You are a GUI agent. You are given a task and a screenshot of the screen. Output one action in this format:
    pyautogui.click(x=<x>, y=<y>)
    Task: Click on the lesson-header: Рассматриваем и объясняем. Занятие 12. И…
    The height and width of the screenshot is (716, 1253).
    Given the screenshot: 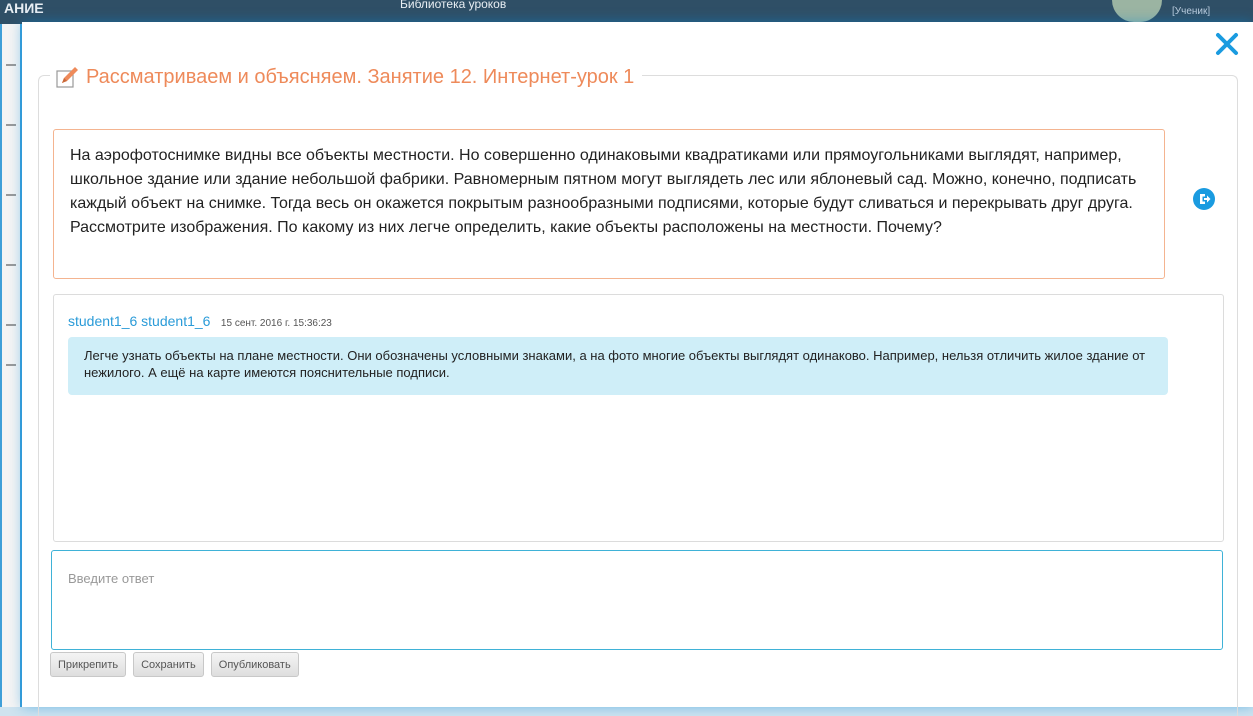 What is the action you would take?
    pyautogui.click(x=346, y=77)
    